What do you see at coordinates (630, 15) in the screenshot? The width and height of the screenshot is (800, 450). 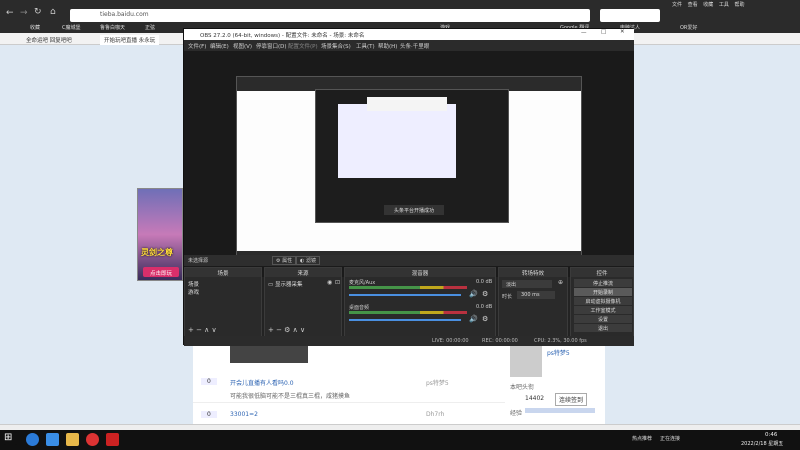 I see `search-box` at bounding box center [630, 15].